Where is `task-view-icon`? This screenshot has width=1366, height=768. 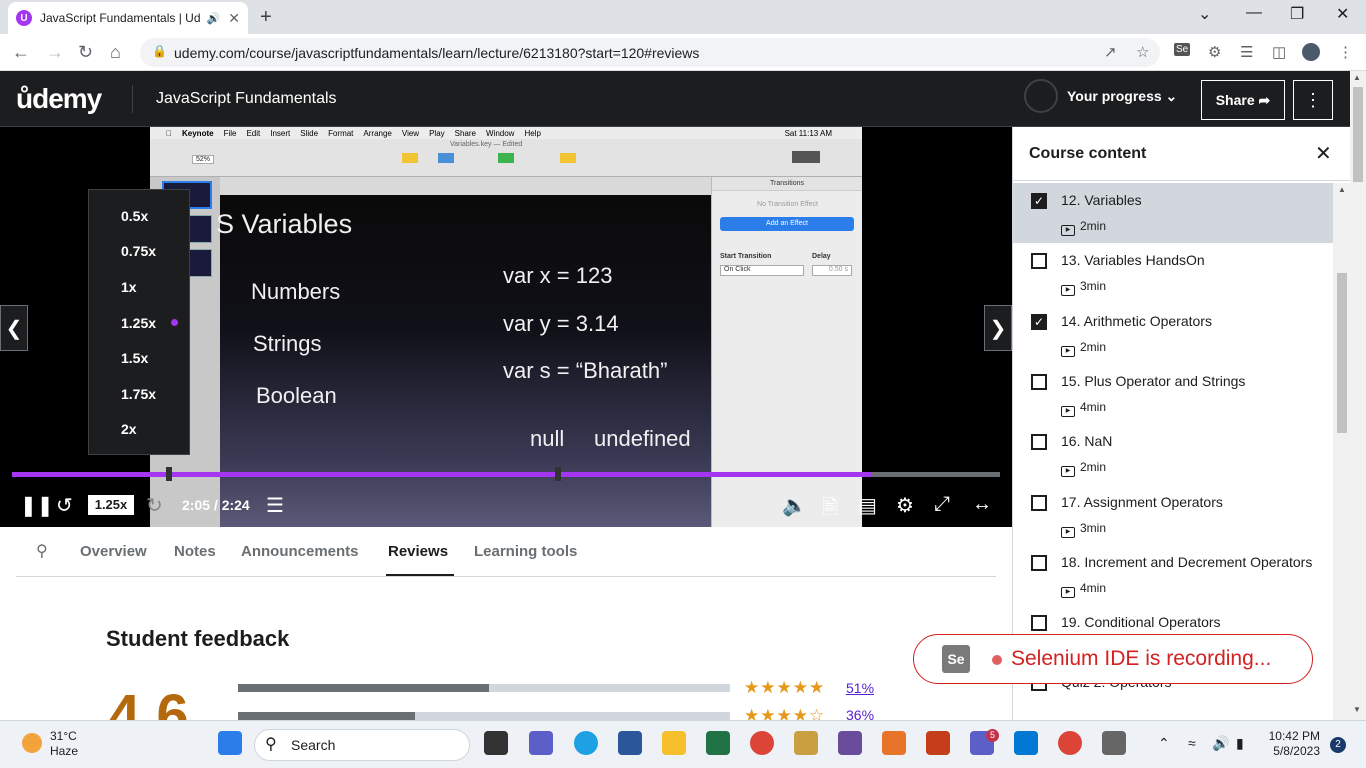 task-view-icon is located at coordinates (496, 743).